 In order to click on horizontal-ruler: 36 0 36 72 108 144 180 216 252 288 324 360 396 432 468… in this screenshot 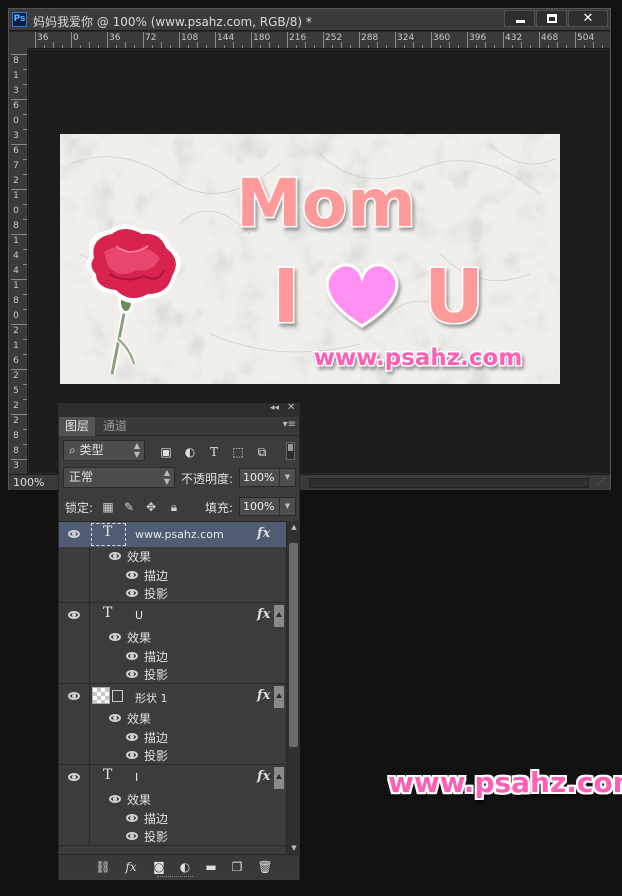, I will do `click(319, 40)`.